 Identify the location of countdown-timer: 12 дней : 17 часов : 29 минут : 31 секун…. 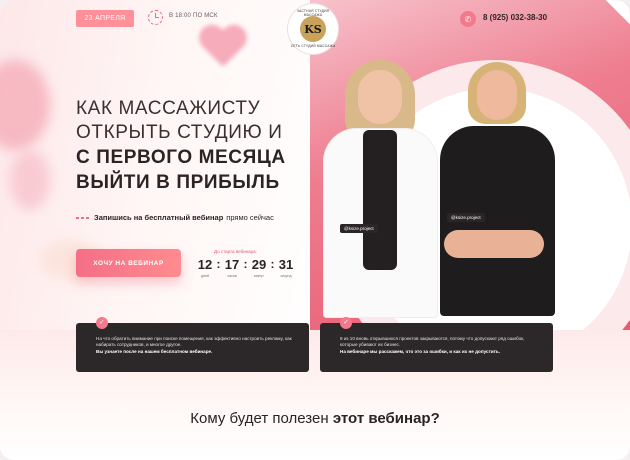
(245, 267).